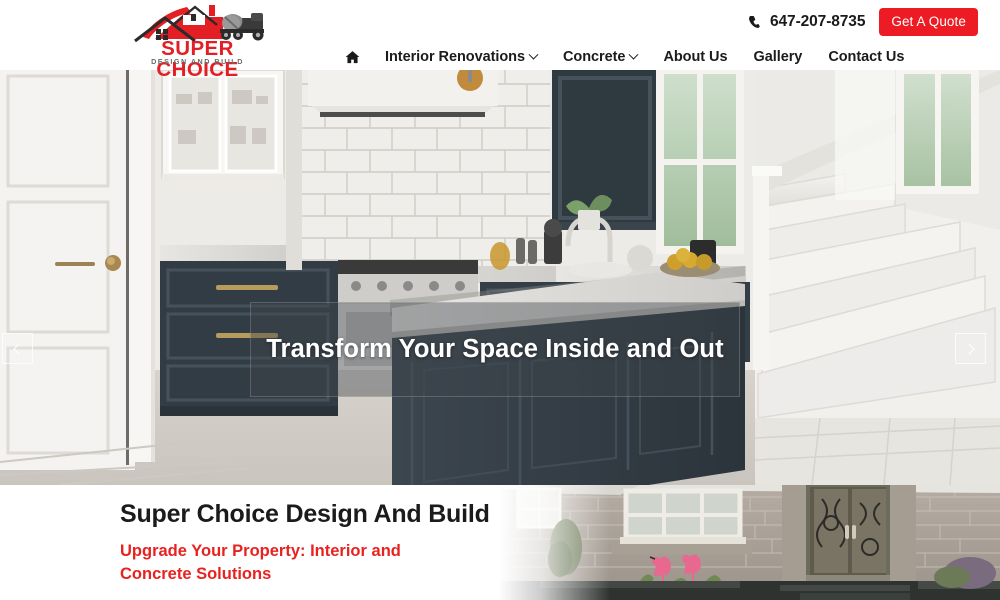  I want to click on nav-item-contact-us: Contact Us, so click(866, 57).